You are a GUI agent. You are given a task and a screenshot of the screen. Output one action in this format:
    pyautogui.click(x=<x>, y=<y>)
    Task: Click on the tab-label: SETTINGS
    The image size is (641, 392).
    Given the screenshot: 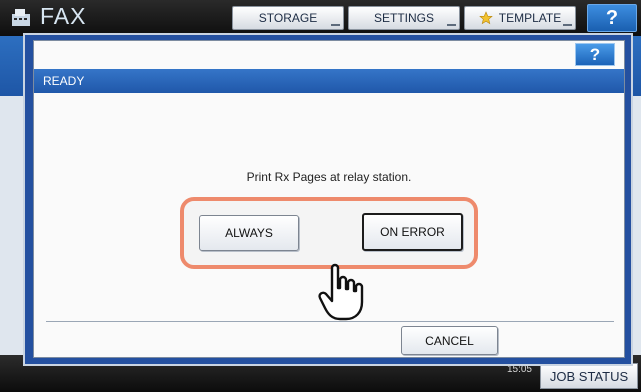 What is the action you would take?
    pyautogui.click(x=403, y=18)
    